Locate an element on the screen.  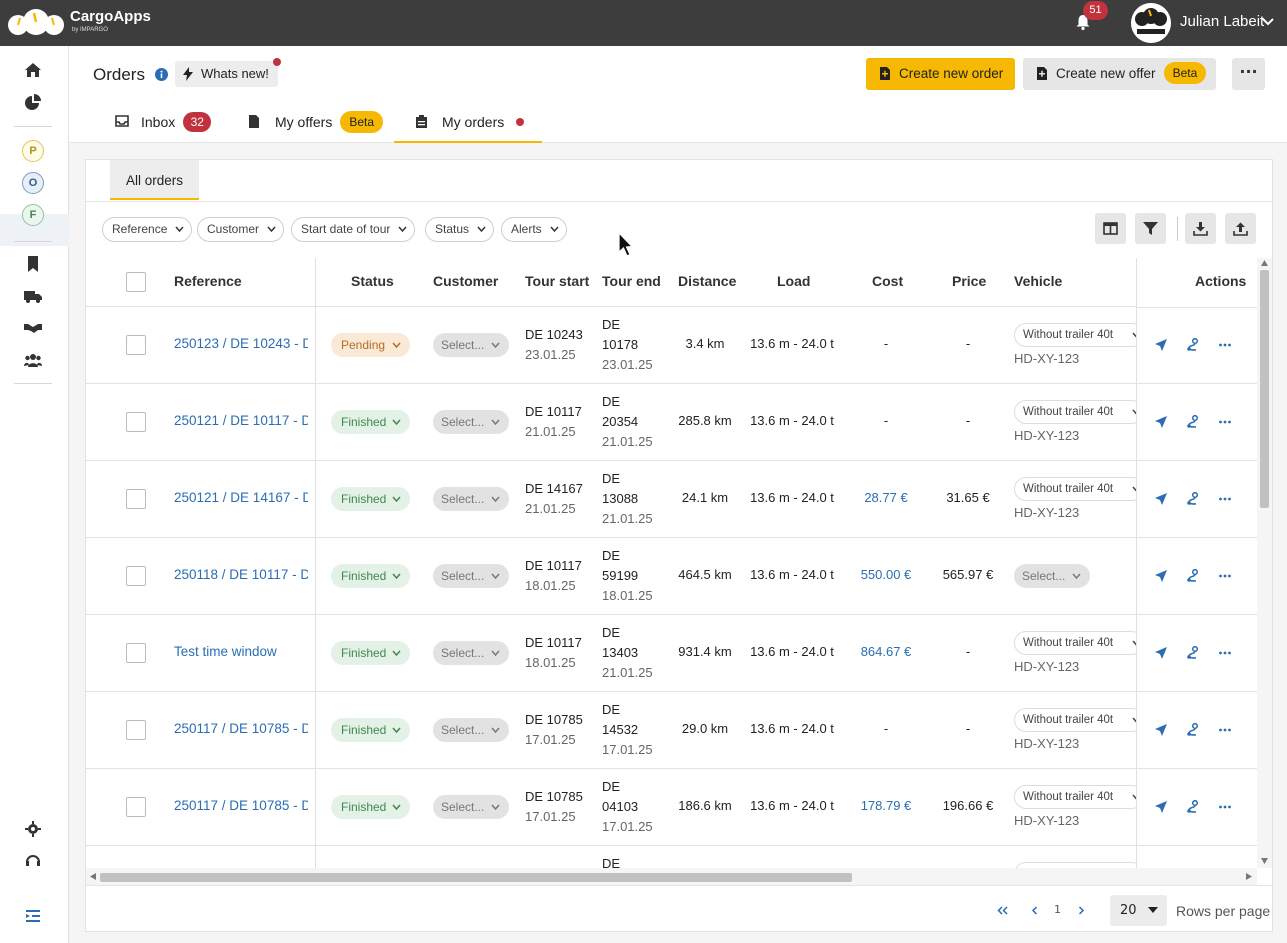
scroll-right-icon is located at coordinates (1249, 876).